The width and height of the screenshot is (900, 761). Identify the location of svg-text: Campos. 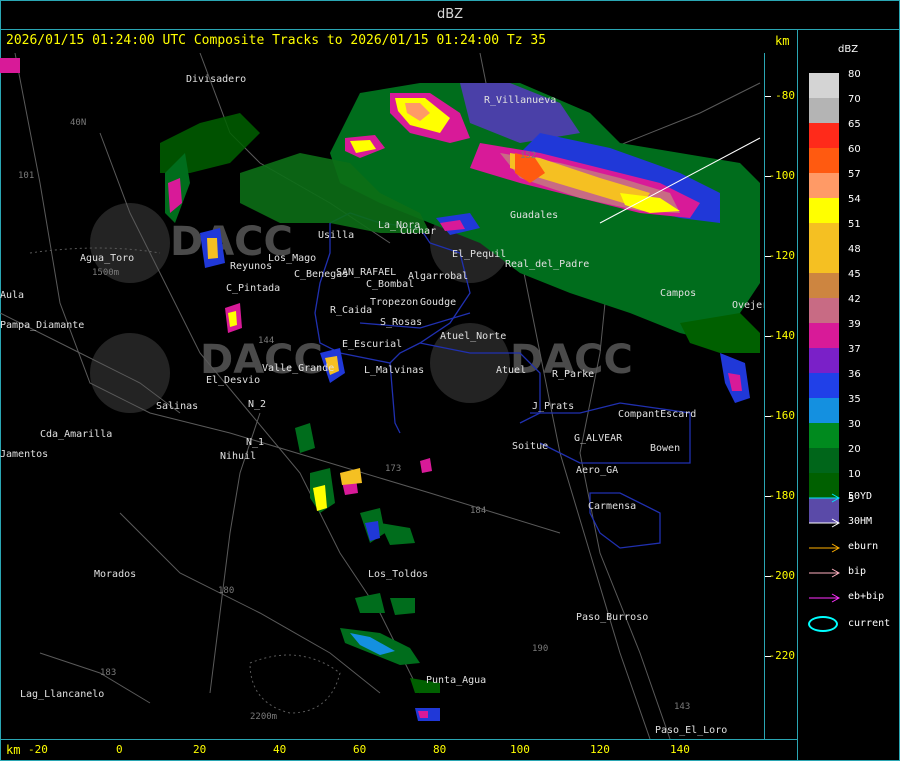
(678, 293).